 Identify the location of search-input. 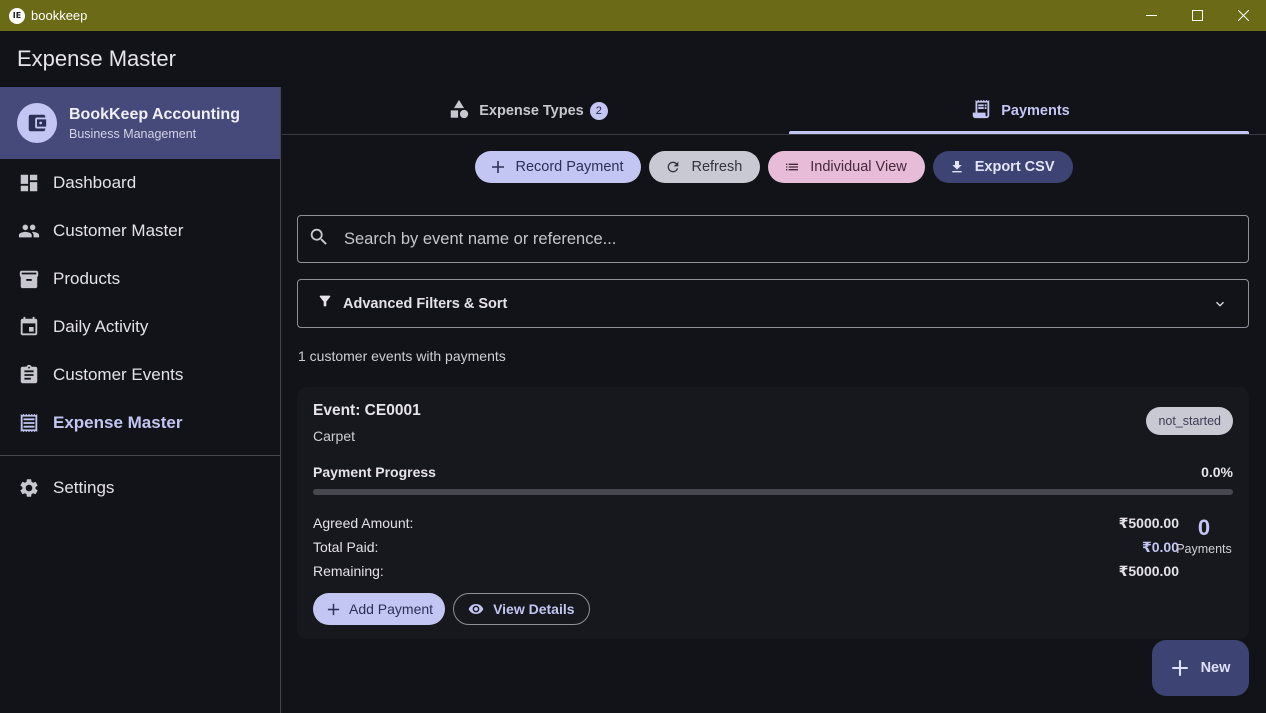
(769, 239).